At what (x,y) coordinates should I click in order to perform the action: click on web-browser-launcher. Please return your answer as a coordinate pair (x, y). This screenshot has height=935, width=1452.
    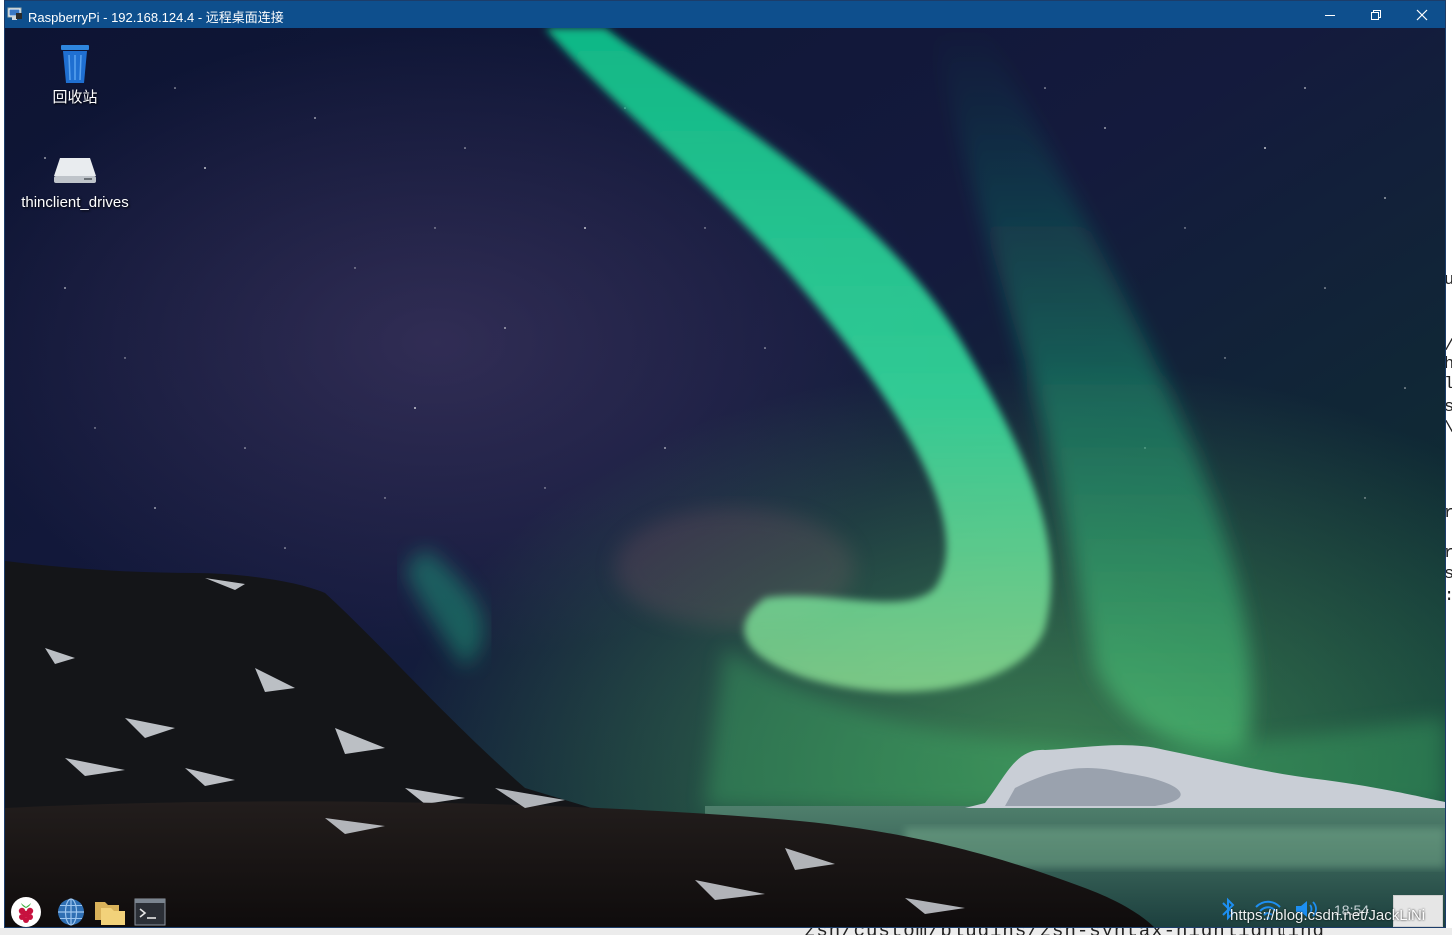
    Looking at the image, I should click on (71, 912).